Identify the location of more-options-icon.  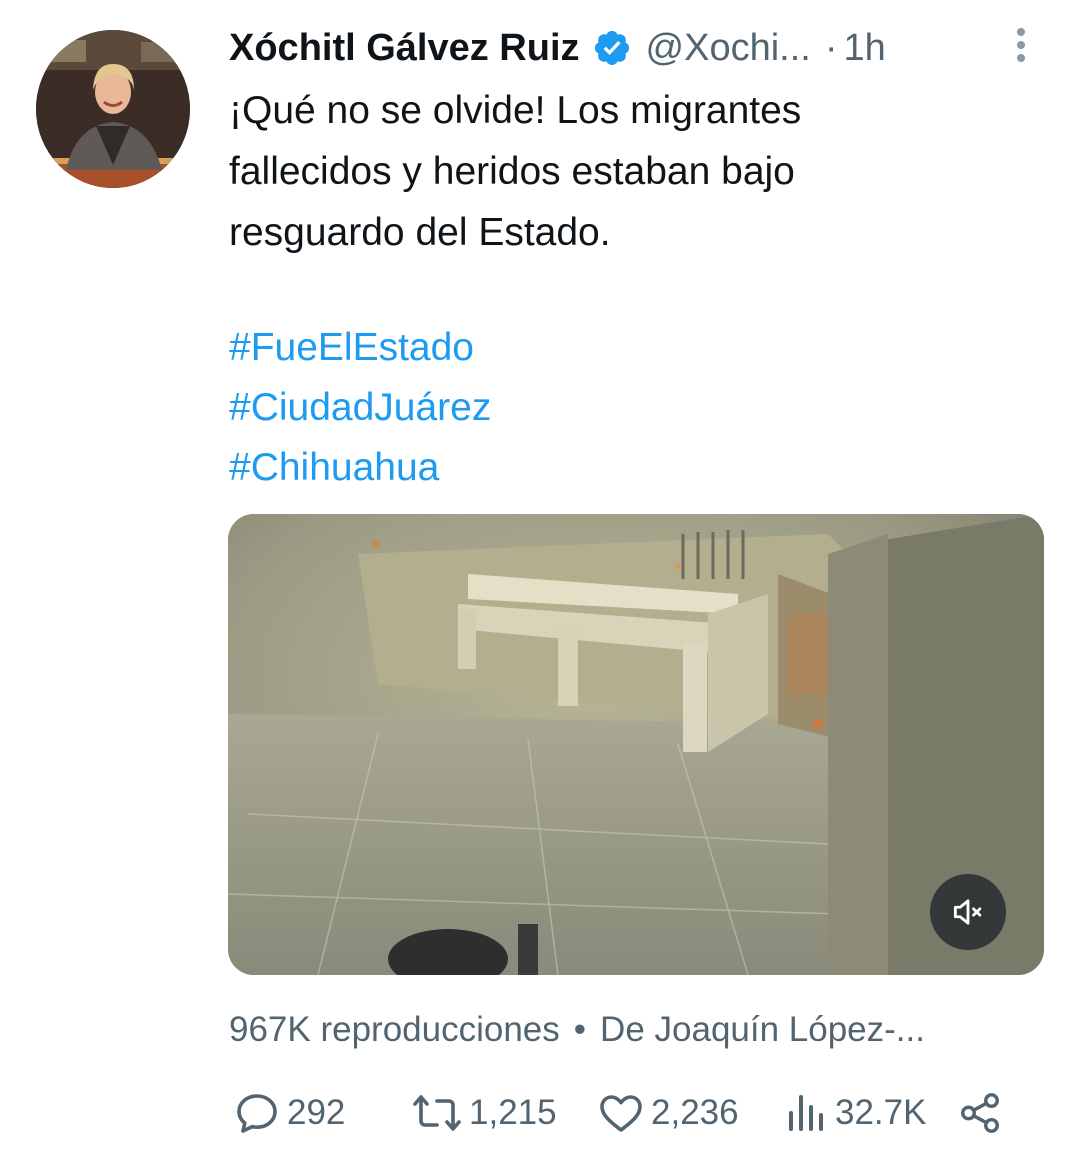
(1021, 48).